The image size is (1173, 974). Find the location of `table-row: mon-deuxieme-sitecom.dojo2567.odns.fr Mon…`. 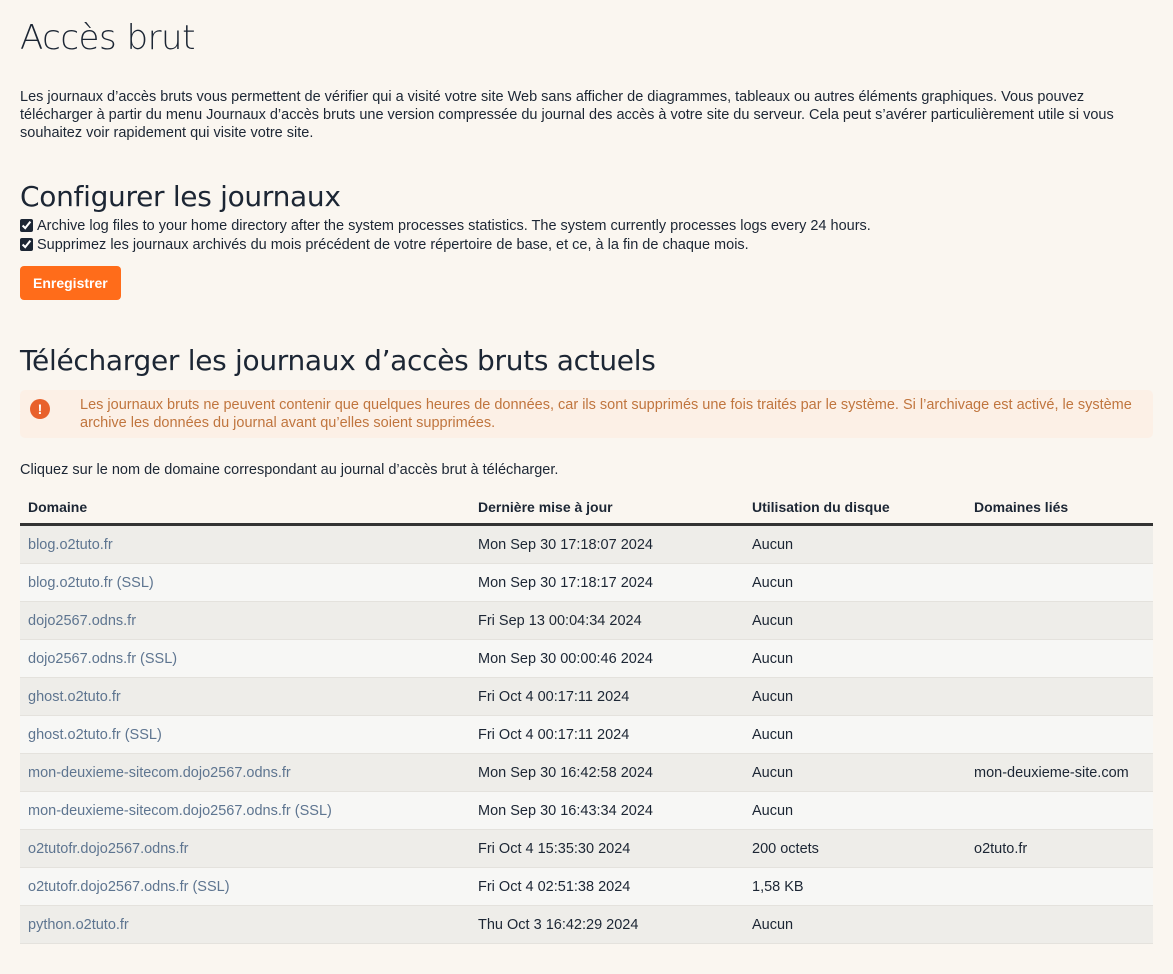

table-row: mon-deuxieme-sitecom.dojo2567.odns.fr Mon… is located at coordinates (586, 772).